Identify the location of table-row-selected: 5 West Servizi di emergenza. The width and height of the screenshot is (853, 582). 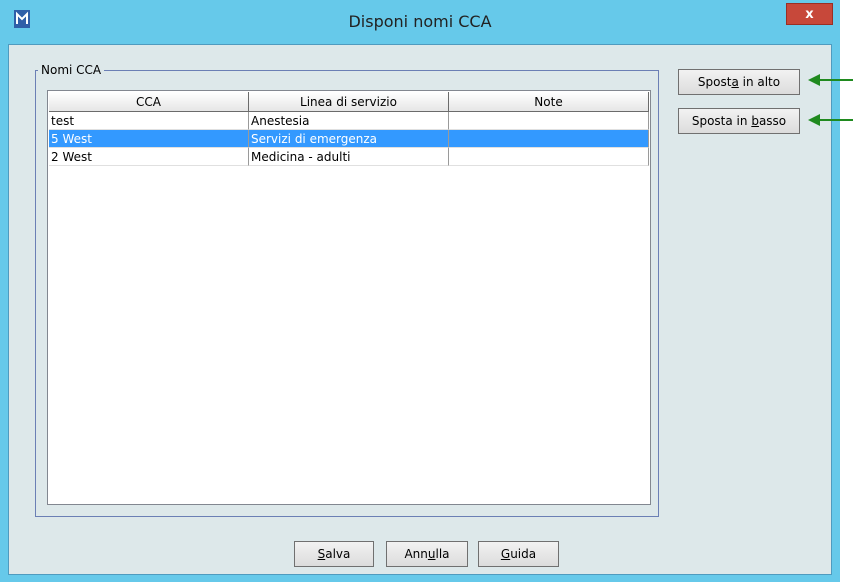
(349, 139).